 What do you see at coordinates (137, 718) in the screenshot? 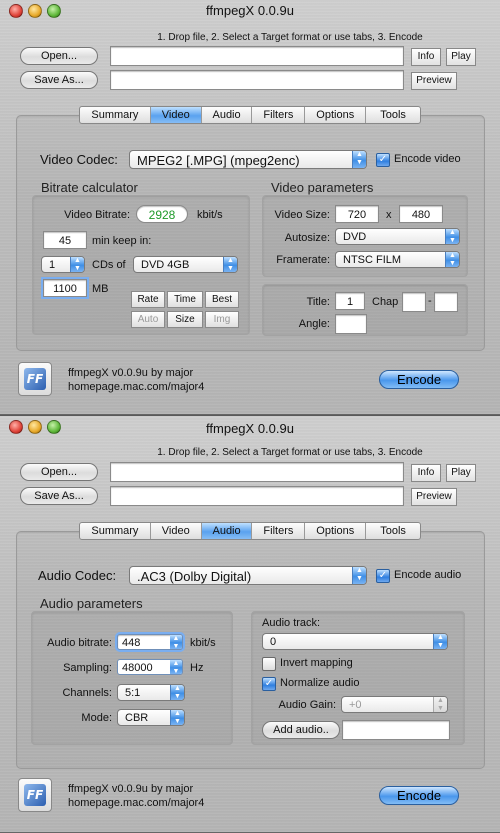
I see `mode-value: CBR` at bounding box center [137, 718].